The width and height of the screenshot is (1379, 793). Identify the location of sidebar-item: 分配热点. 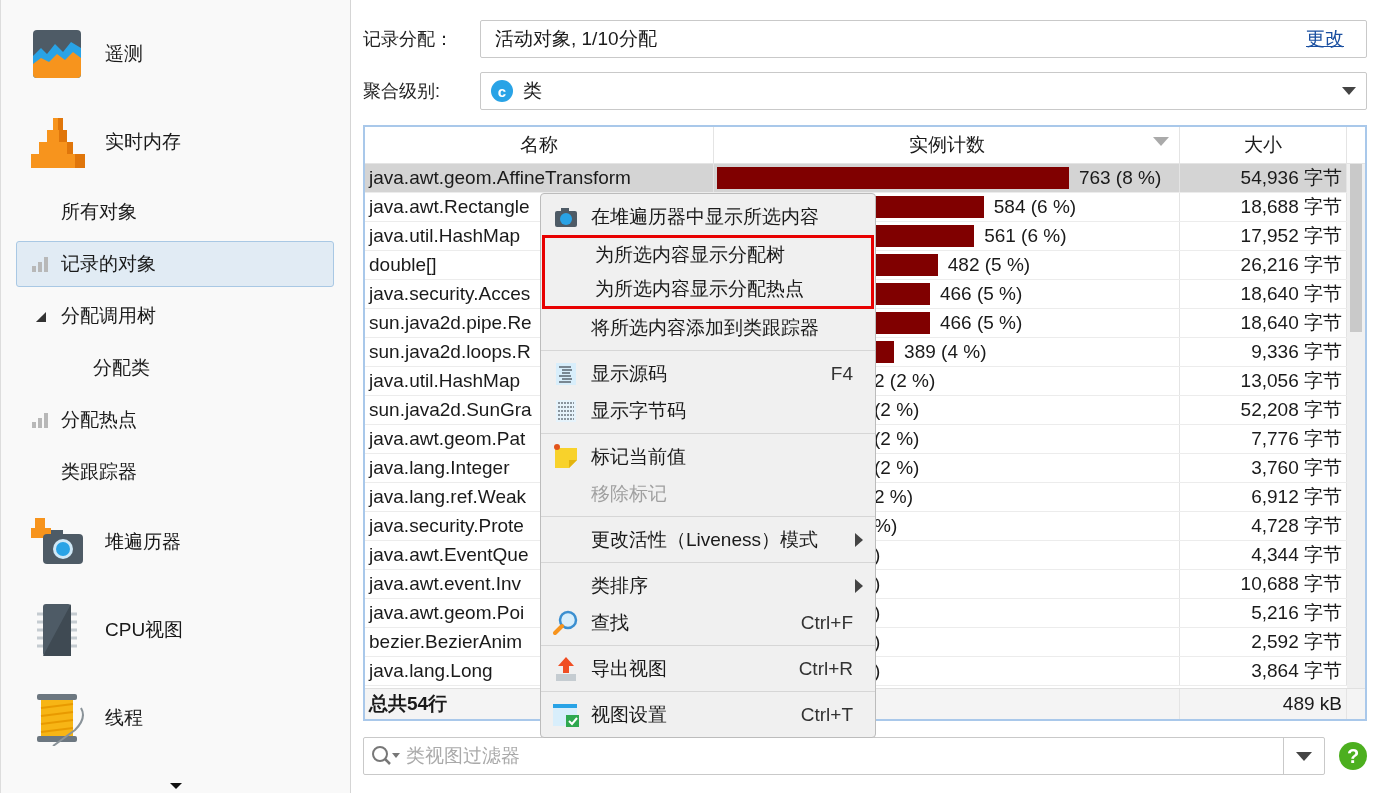
(175, 420).